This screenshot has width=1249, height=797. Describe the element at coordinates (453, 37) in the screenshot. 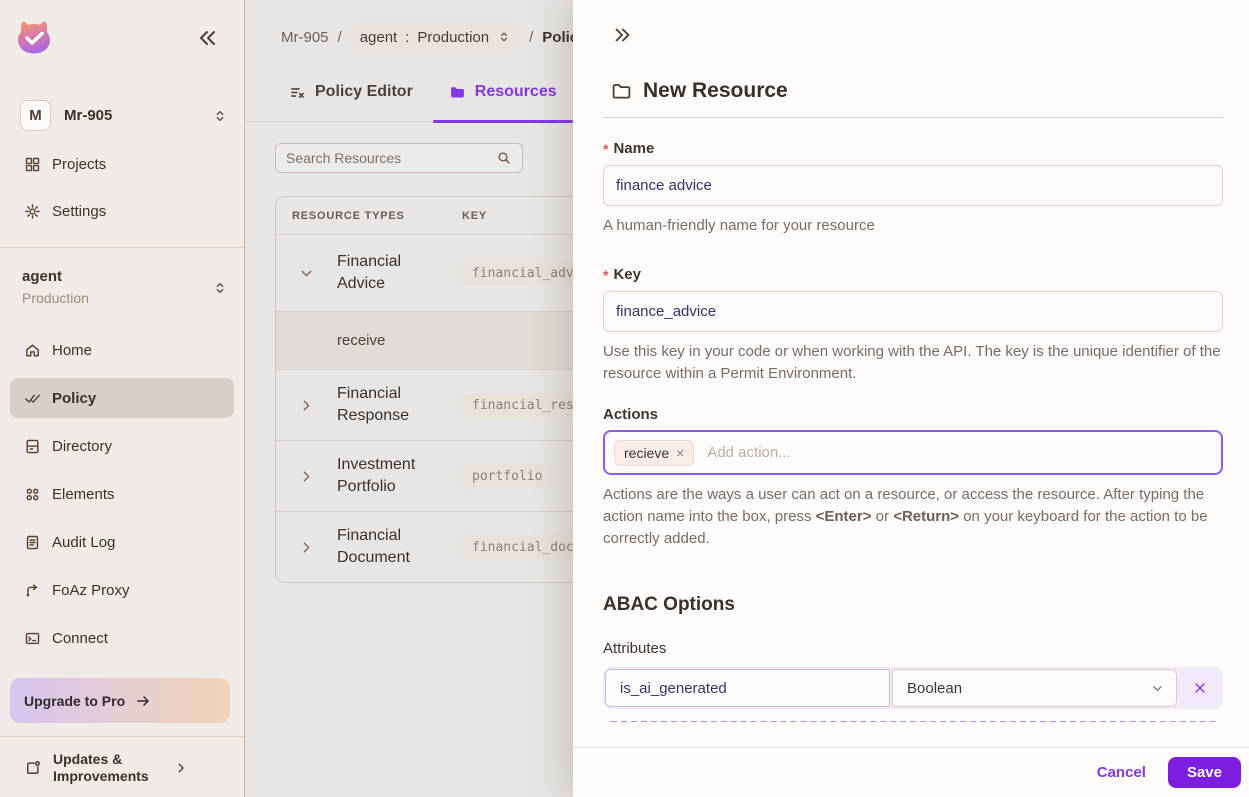

I see `breadcrumb-environment: Production` at that location.